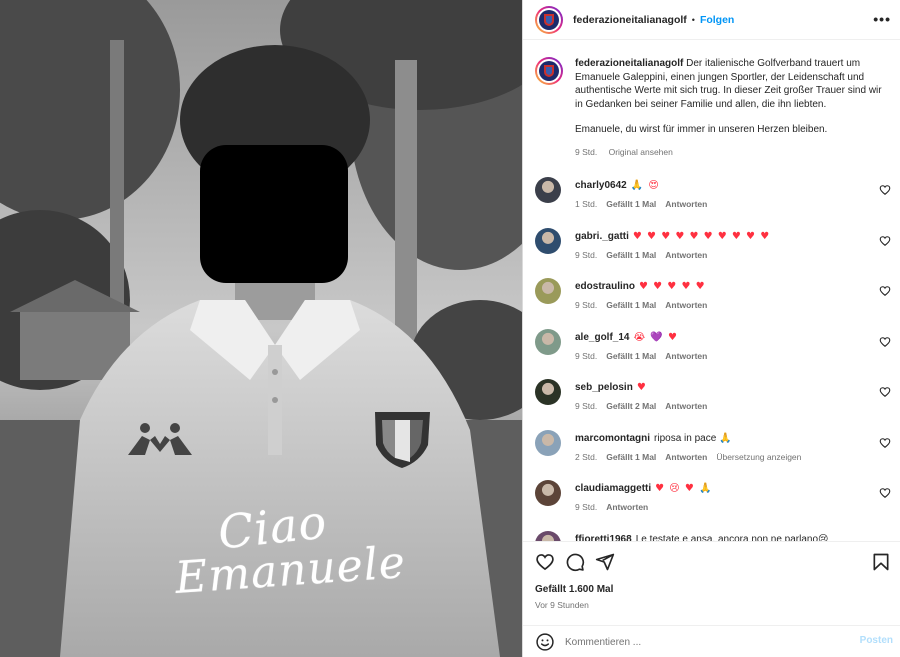 This screenshot has height=657, width=900. I want to click on profile-avatar, so click(549, 19).